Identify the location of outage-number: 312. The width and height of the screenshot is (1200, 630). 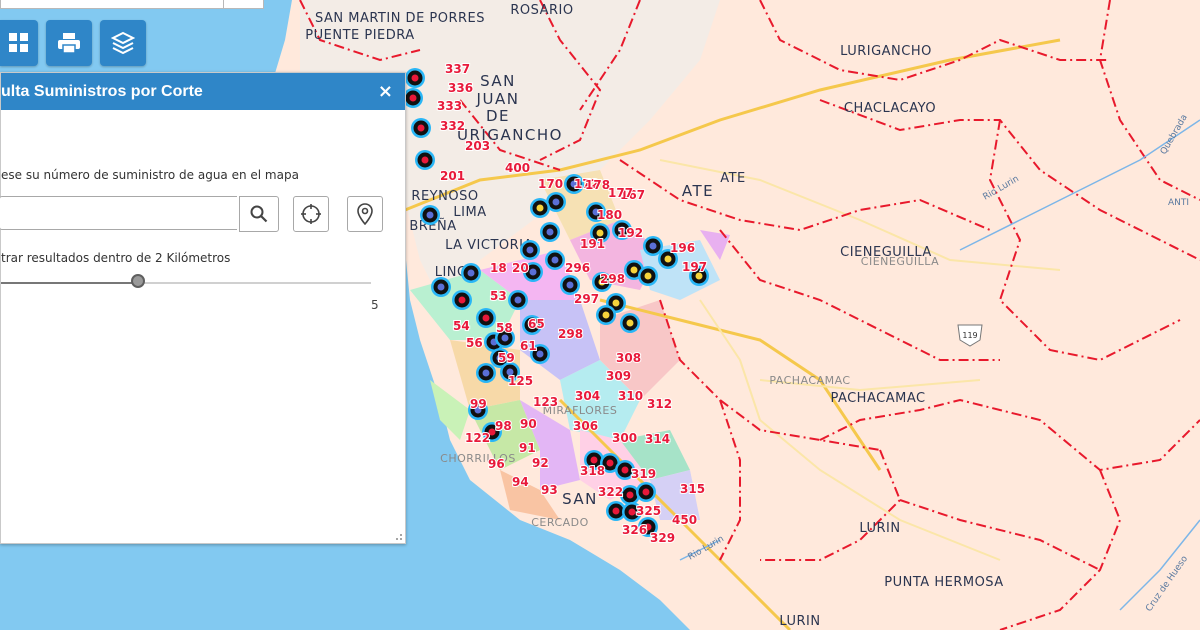
(659, 404).